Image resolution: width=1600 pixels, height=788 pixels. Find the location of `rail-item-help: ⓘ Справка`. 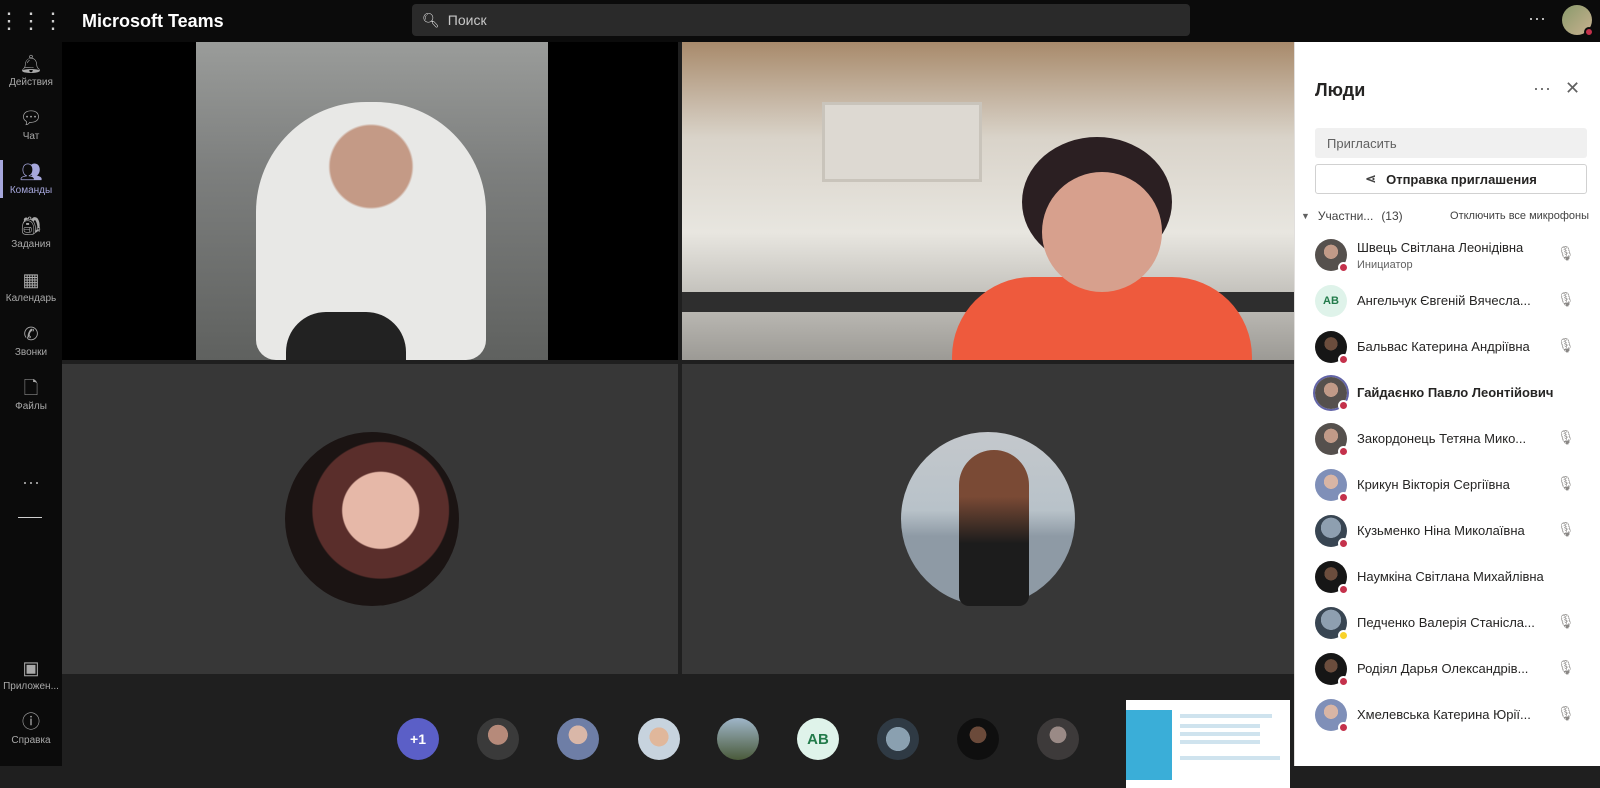

rail-item-help: ⓘ Справка is located at coordinates (31, 729).